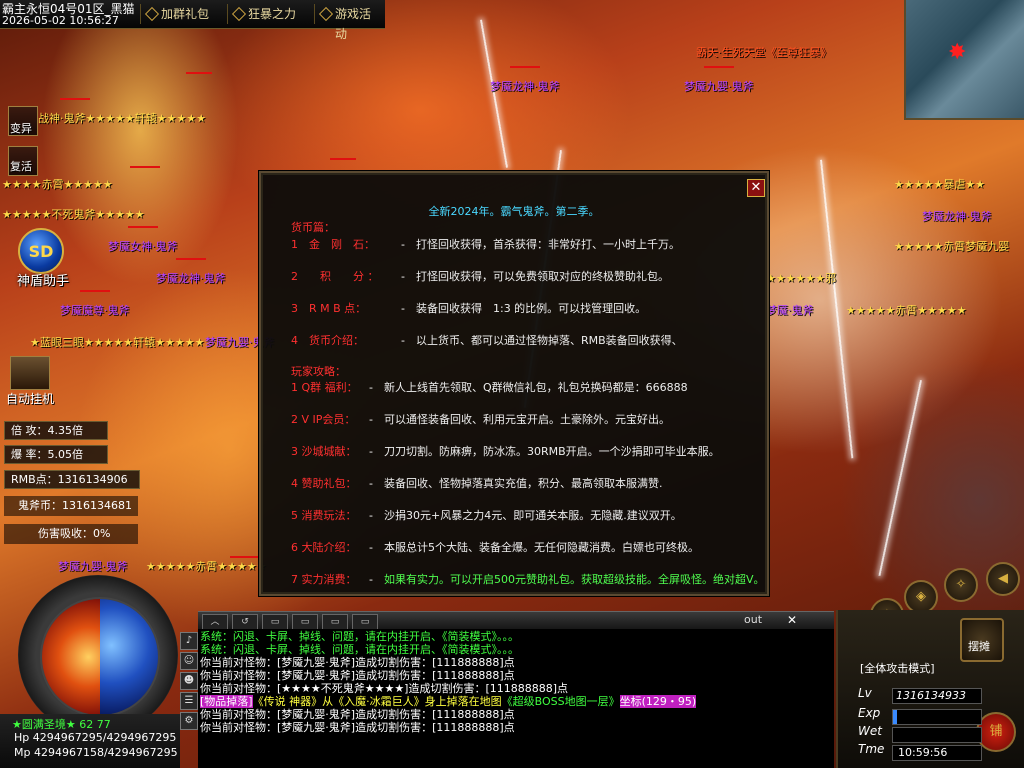 This screenshot has height=768, width=1024. What do you see at coordinates (931, 695) in the screenshot?
I see `level-value: 1316134933` at bounding box center [931, 695].